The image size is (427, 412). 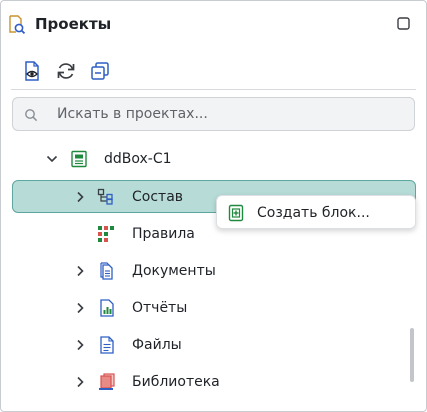 What do you see at coordinates (17, 24) in the screenshot?
I see `project-search-icon` at bounding box center [17, 24].